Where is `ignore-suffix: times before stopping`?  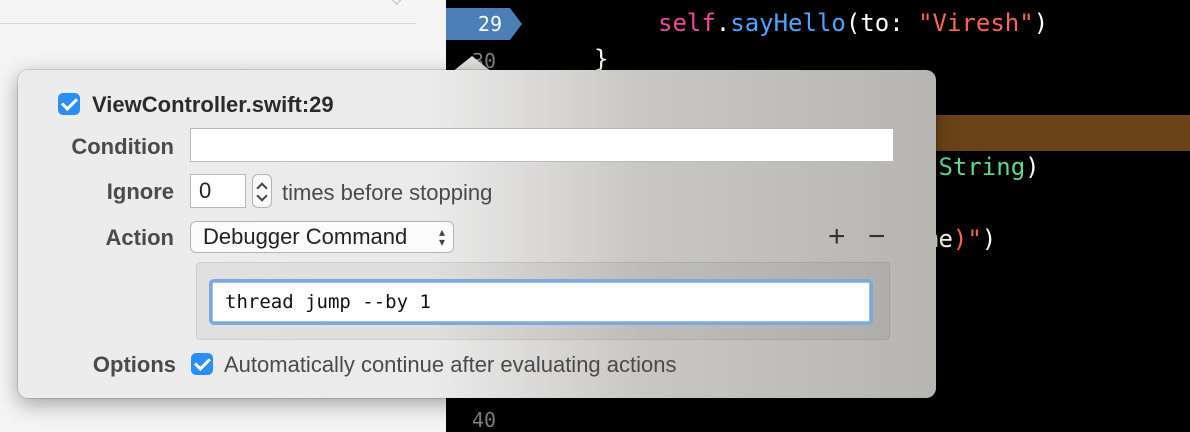
ignore-suffix: times before stopping is located at coordinates (387, 192).